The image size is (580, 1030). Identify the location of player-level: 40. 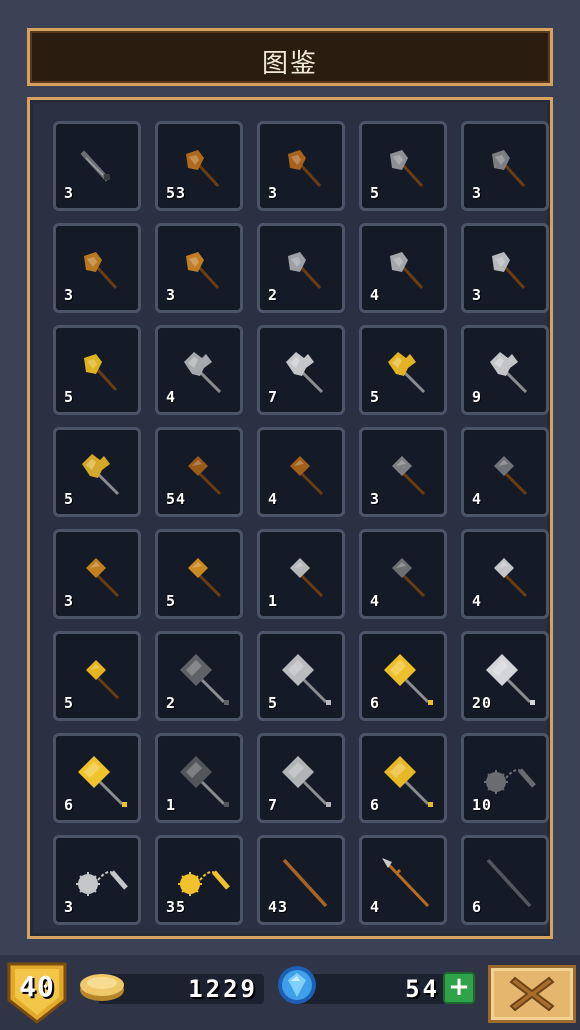
(37, 986).